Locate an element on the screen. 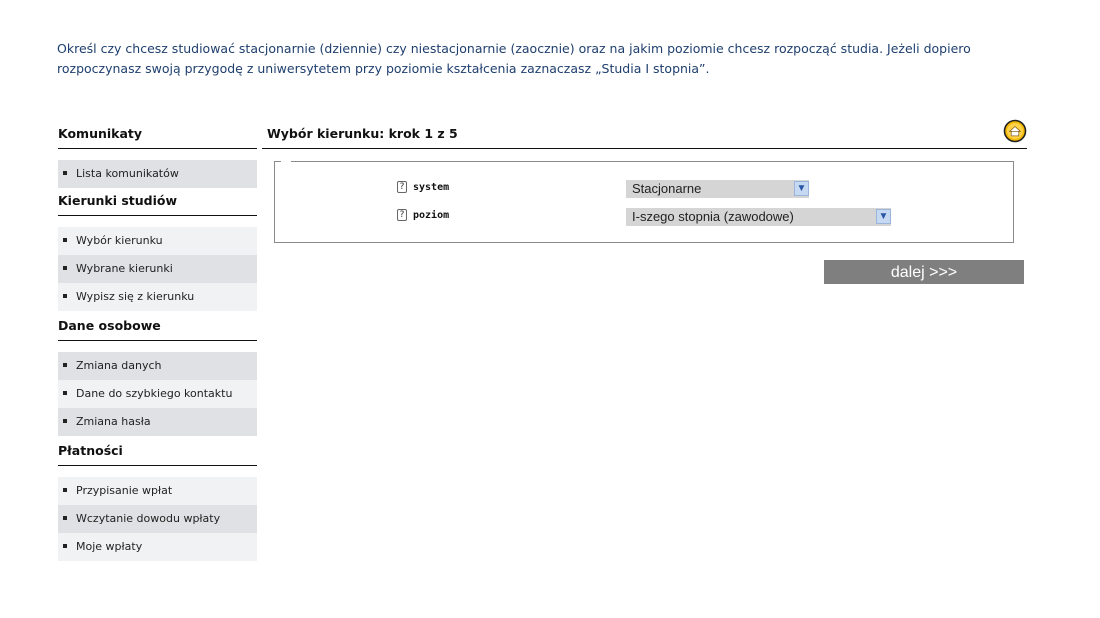  form-row-poziom: ? poziom I-szego stopnia (zawodowe) ▼ is located at coordinates (644, 218).